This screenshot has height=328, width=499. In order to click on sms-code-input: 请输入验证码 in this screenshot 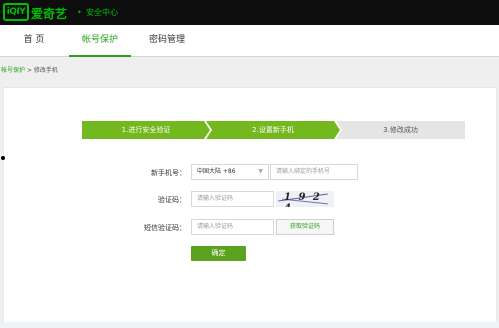, I will do `click(232, 227)`.